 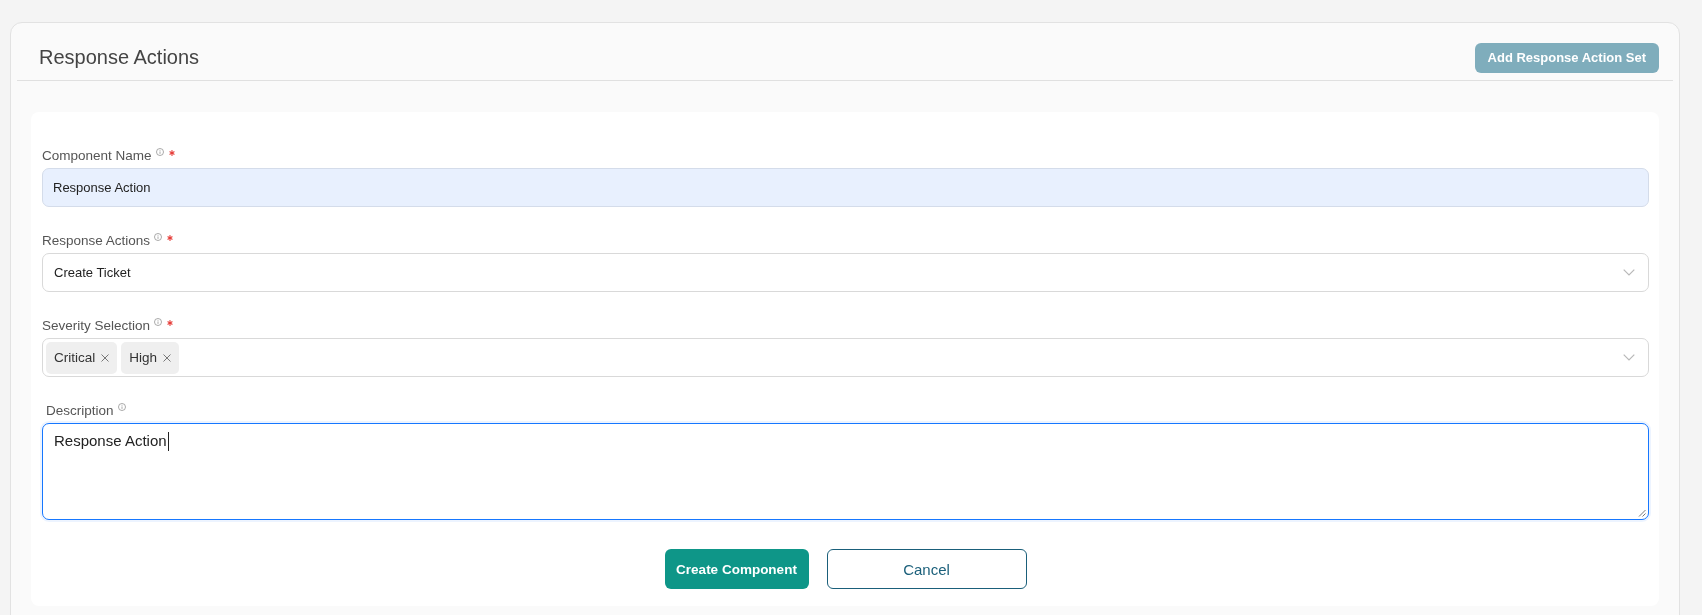 What do you see at coordinates (168, 441) in the screenshot?
I see `text-cursor-icon` at bounding box center [168, 441].